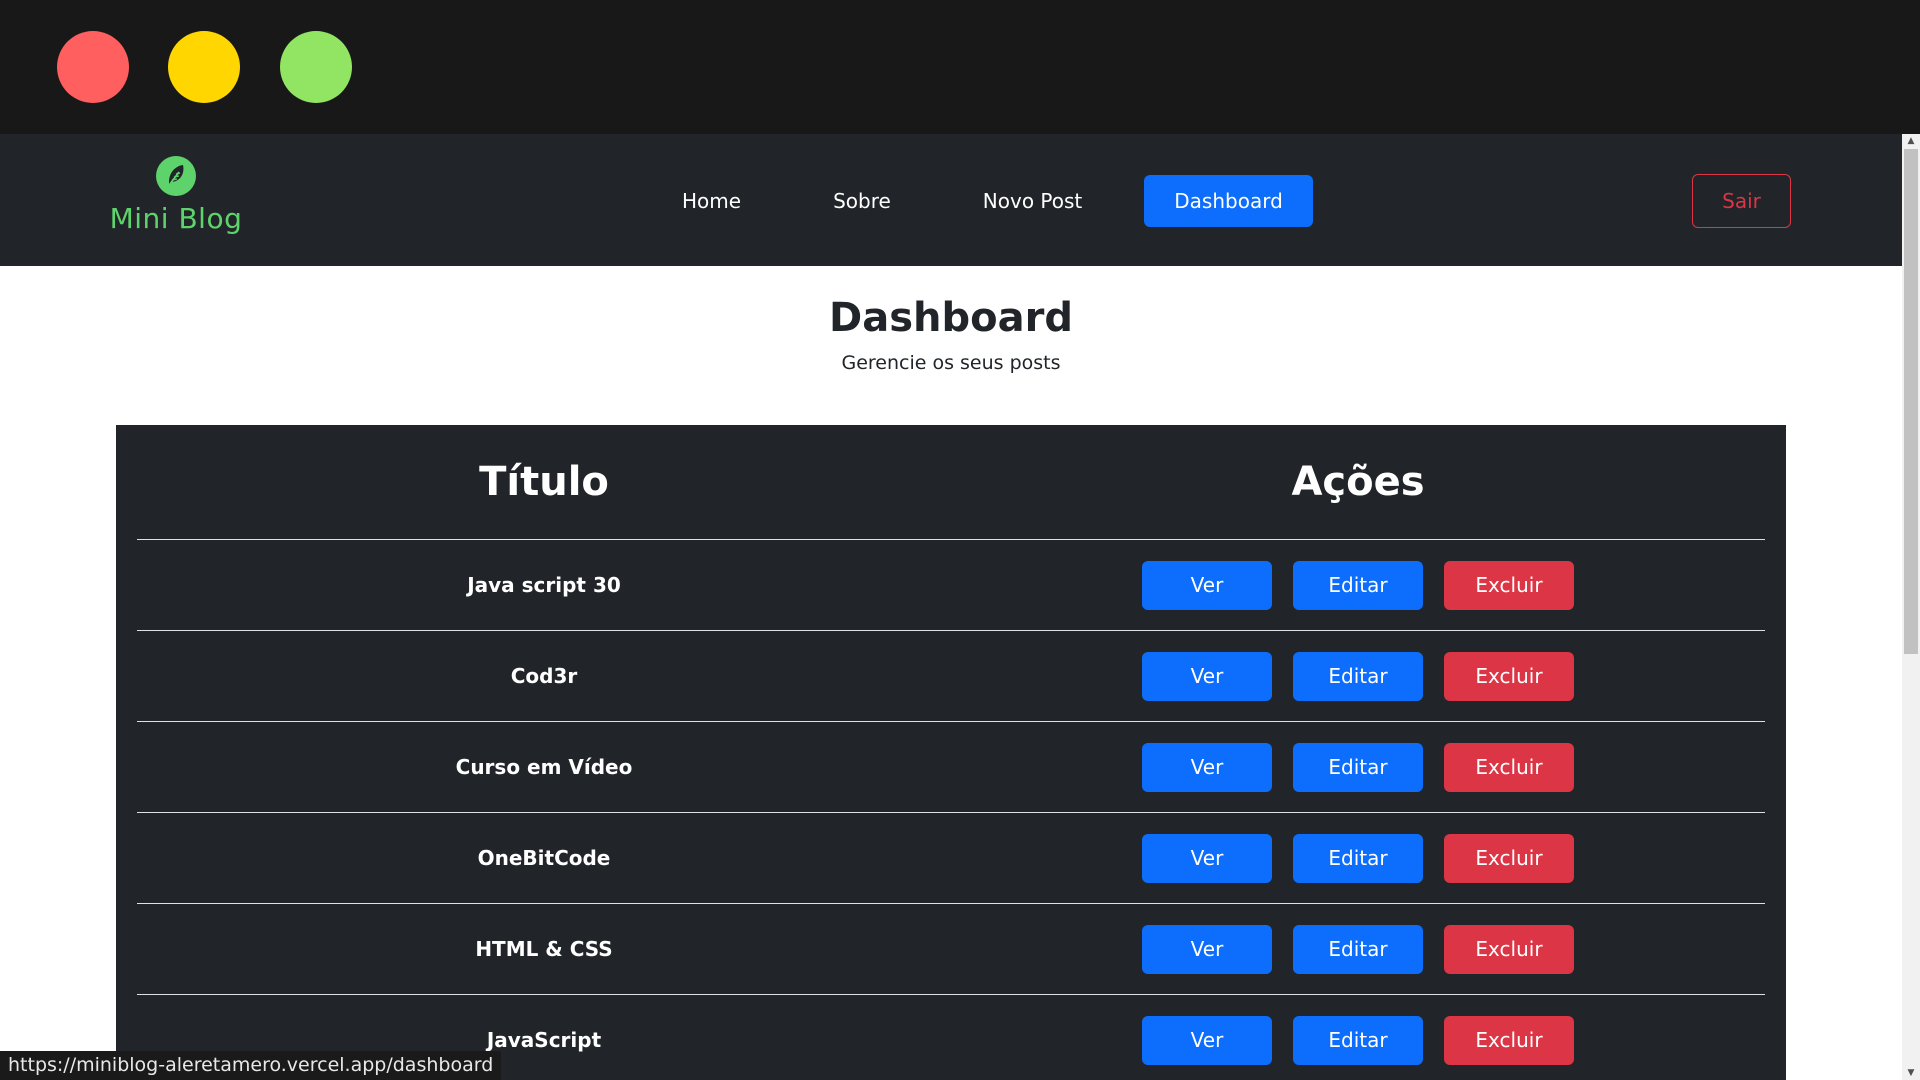  I want to click on brand-link: Mini Blog, so click(176, 196).